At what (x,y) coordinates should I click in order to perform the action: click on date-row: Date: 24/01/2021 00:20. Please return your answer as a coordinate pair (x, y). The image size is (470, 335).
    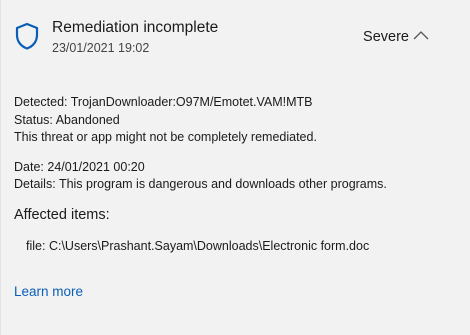
    Looking at the image, I should click on (200, 168).